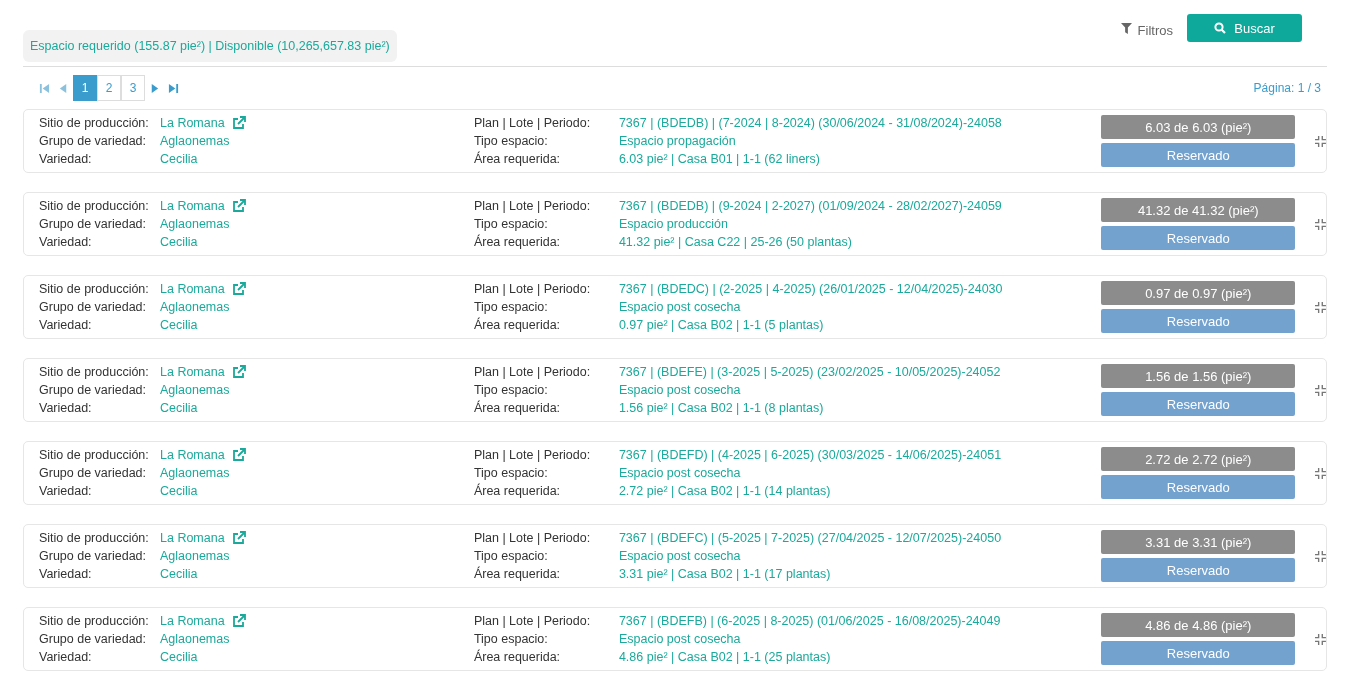 This screenshot has width=1347, height=681. What do you see at coordinates (173, 88) in the screenshot?
I see `last-page-icon` at bounding box center [173, 88].